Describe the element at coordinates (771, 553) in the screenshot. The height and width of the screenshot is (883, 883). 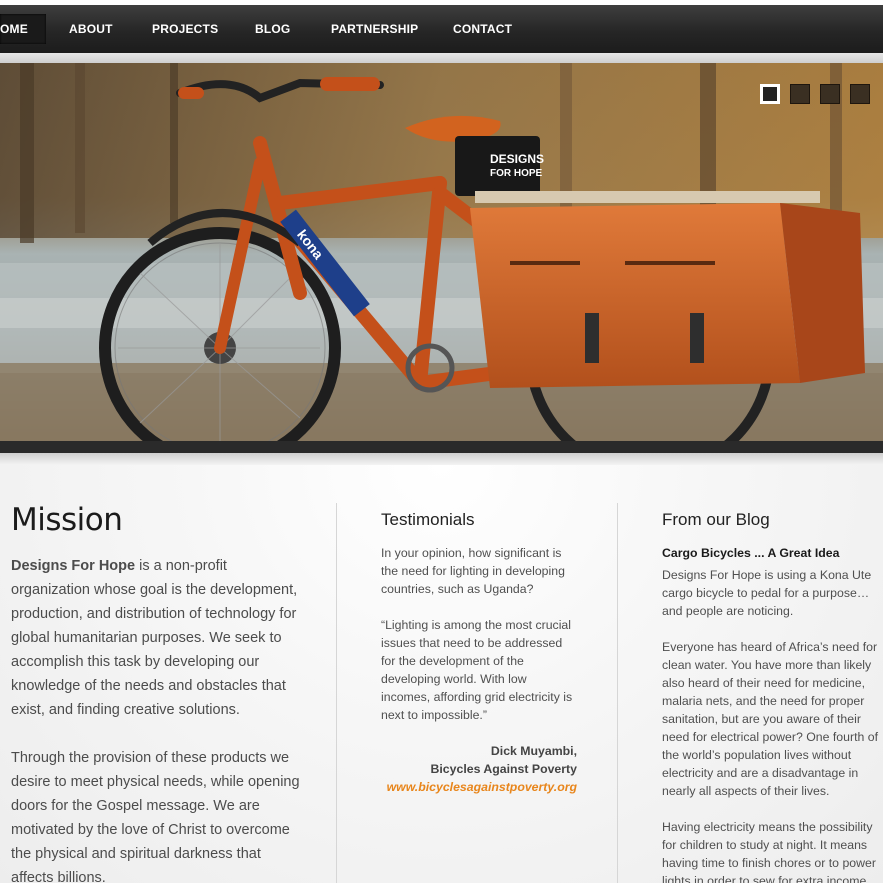
I see `blog-post-title: Cargo Bicycles ... A Great Idea` at that location.